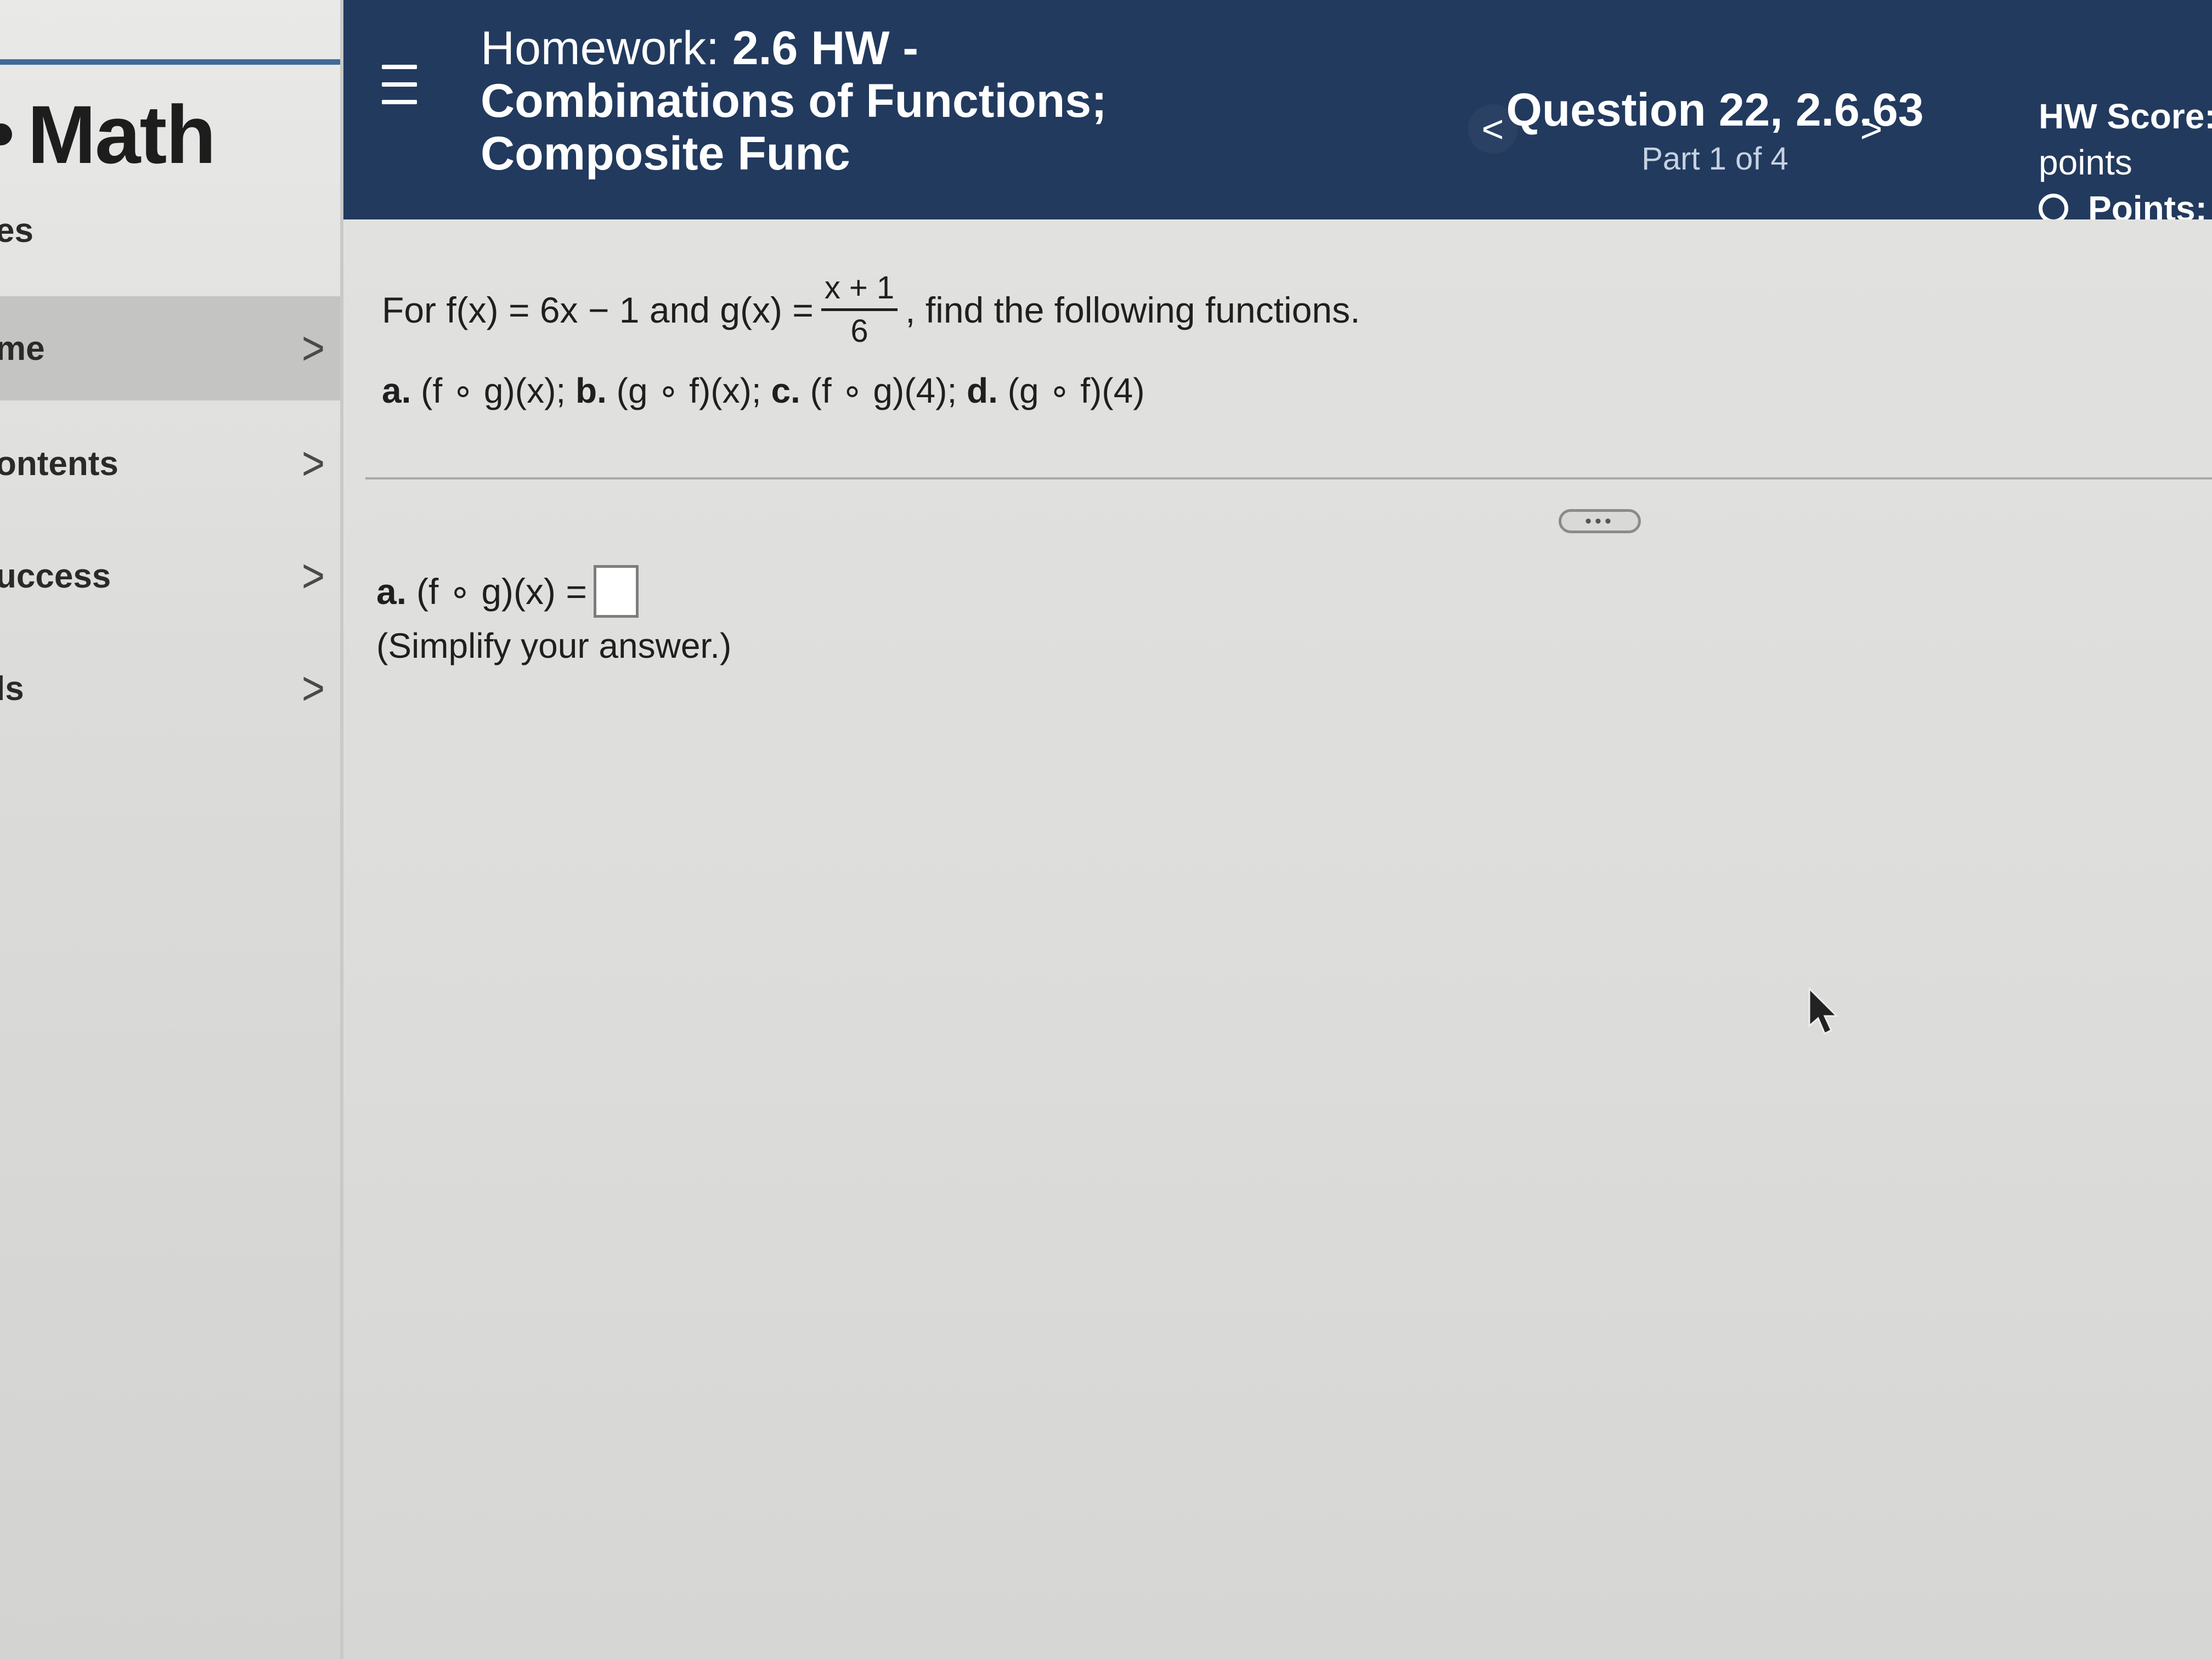 The height and width of the screenshot is (1659, 2212). I want to click on brand-dot-icon, so click(6, 134).